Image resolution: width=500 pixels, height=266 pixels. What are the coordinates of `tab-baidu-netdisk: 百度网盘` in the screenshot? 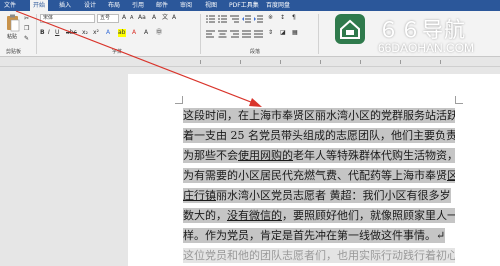 It's located at (278, 5).